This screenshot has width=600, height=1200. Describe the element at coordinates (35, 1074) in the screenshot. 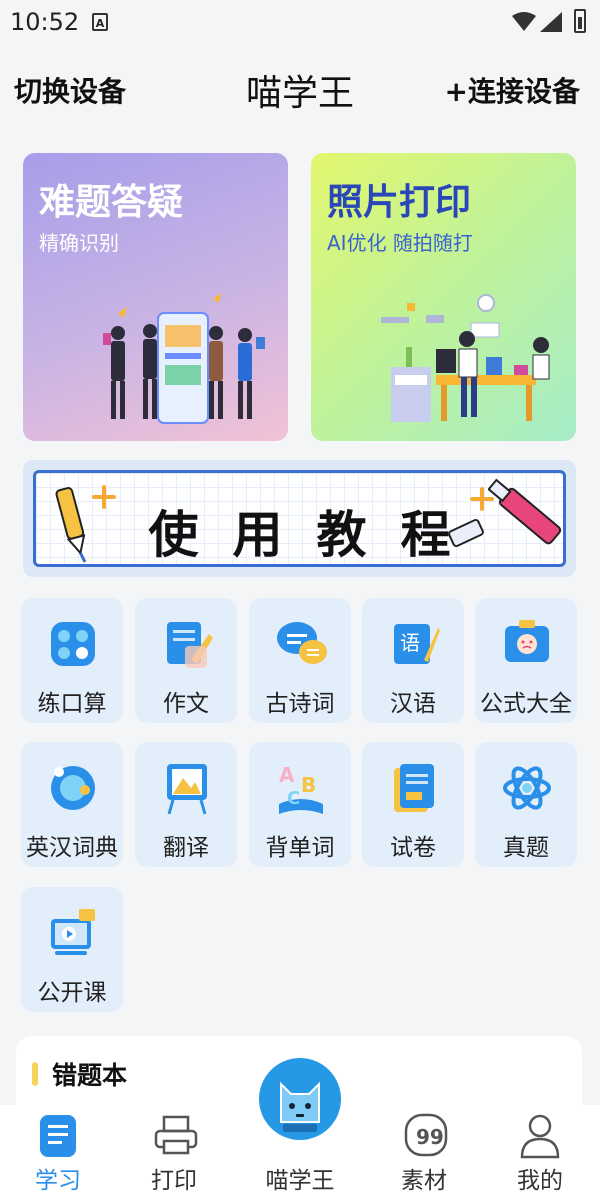

I see `section-accent-bar` at that location.